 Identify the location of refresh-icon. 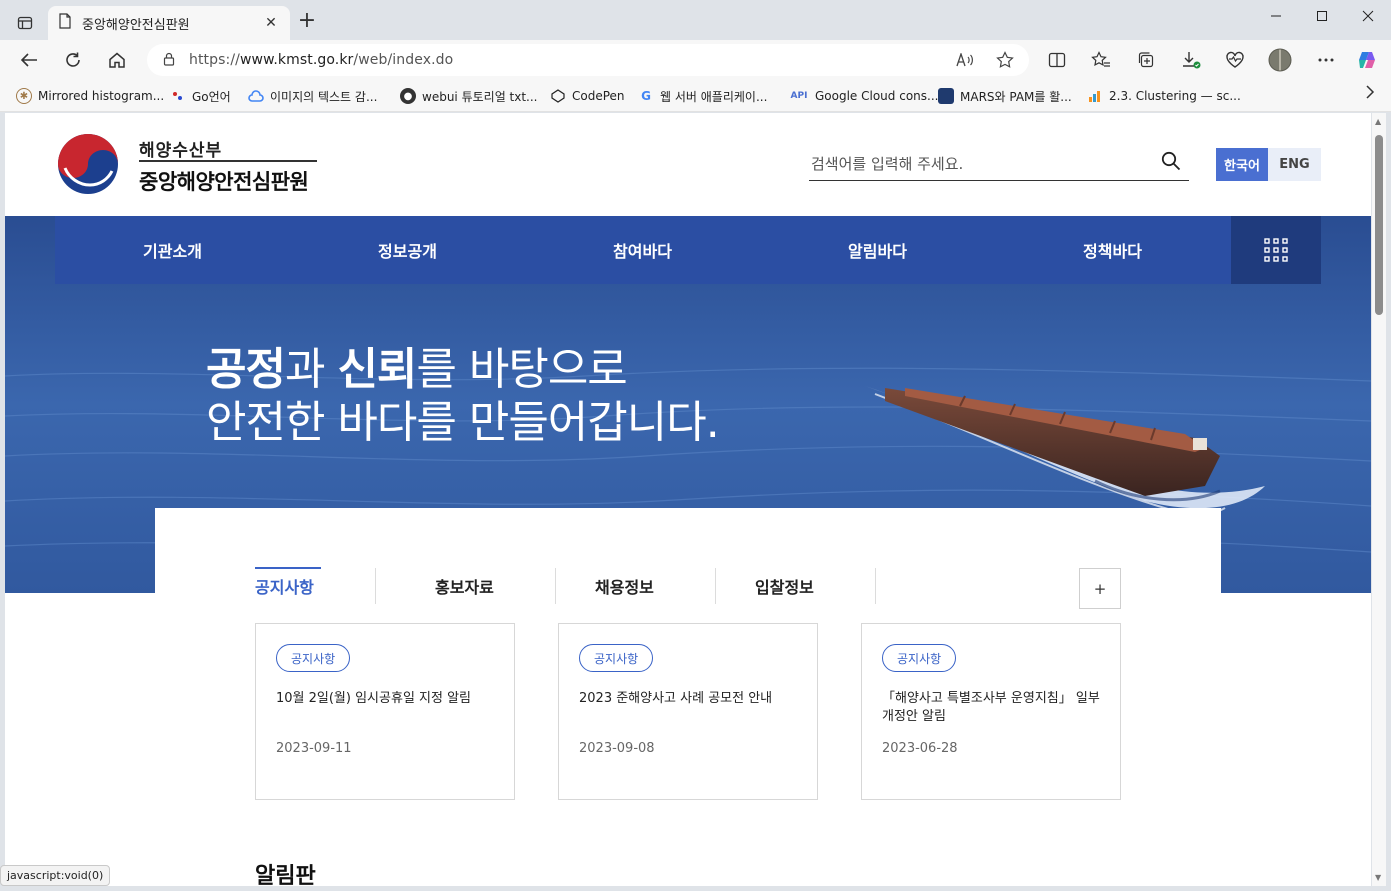
(73, 60).